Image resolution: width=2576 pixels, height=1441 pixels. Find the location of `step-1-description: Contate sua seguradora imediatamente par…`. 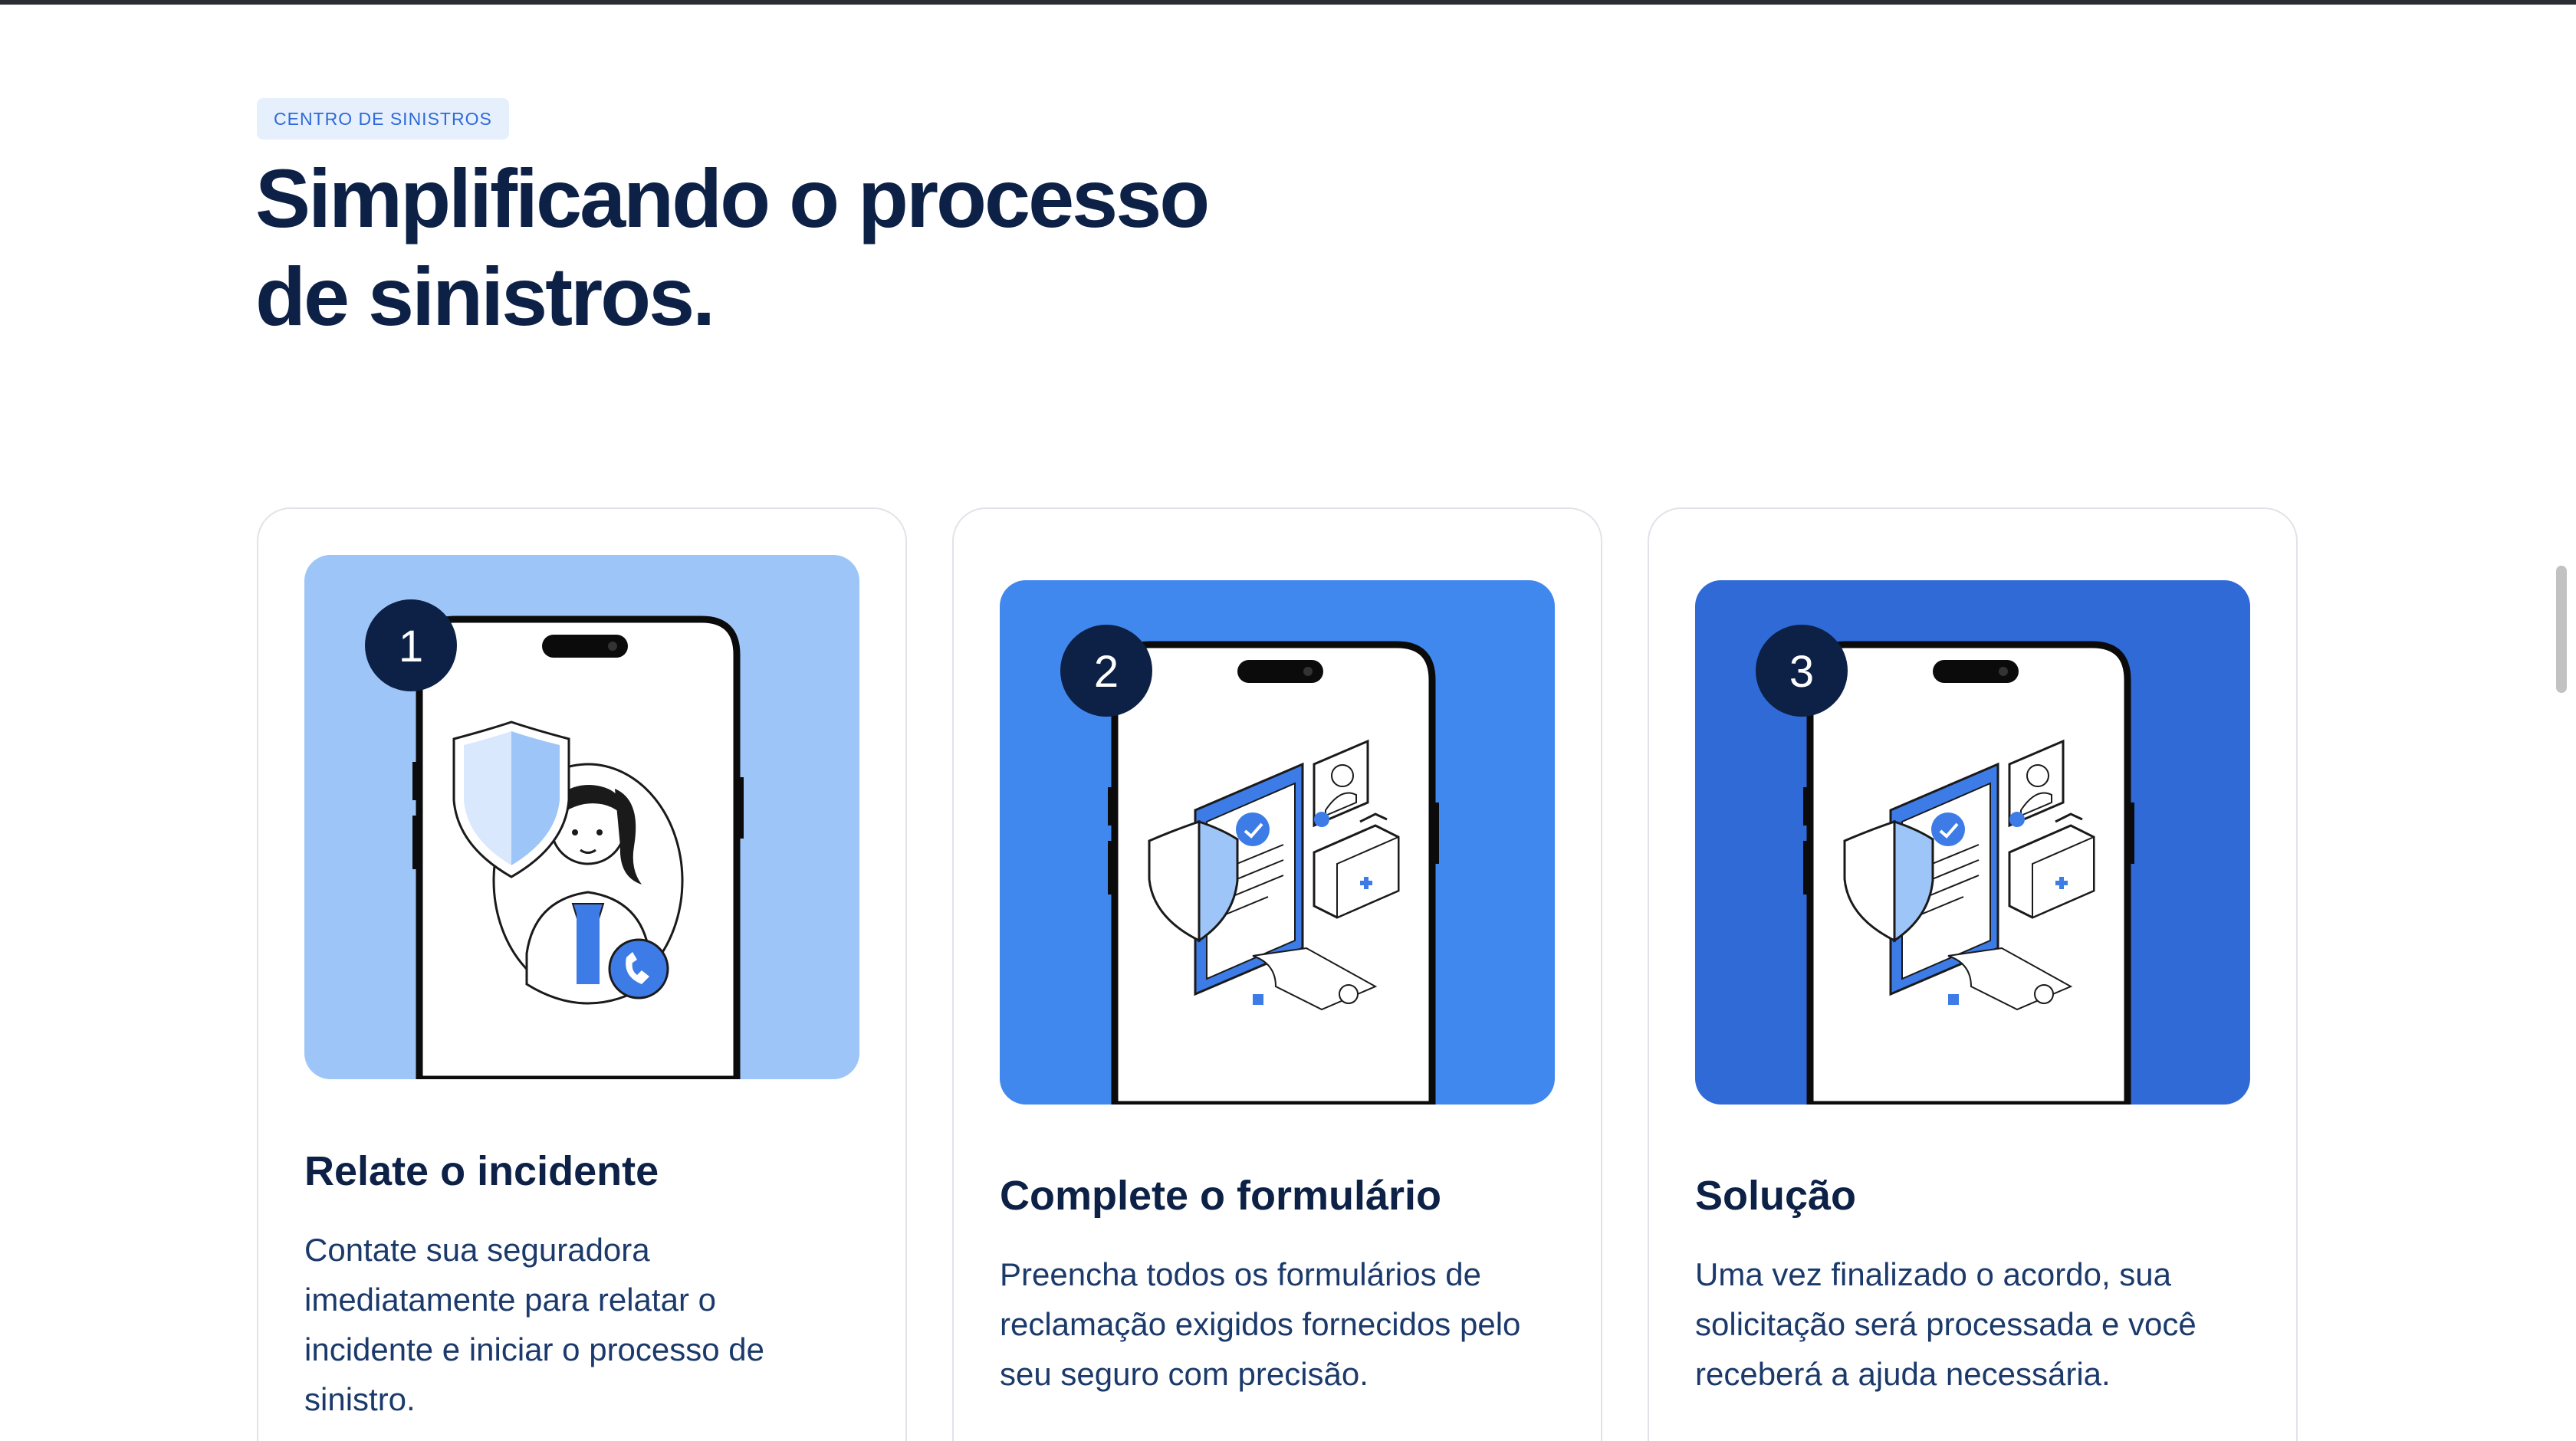

step-1-description: Contate sua seguradora imediatamente par… is located at coordinates (534, 1324).